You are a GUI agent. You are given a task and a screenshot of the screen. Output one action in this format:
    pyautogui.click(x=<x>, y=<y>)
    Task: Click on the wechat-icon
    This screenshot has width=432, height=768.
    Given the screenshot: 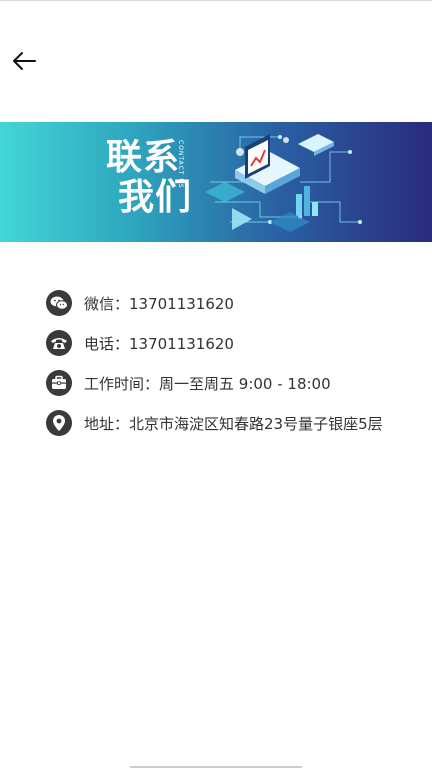 What is the action you would take?
    pyautogui.click(x=59, y=303)
    